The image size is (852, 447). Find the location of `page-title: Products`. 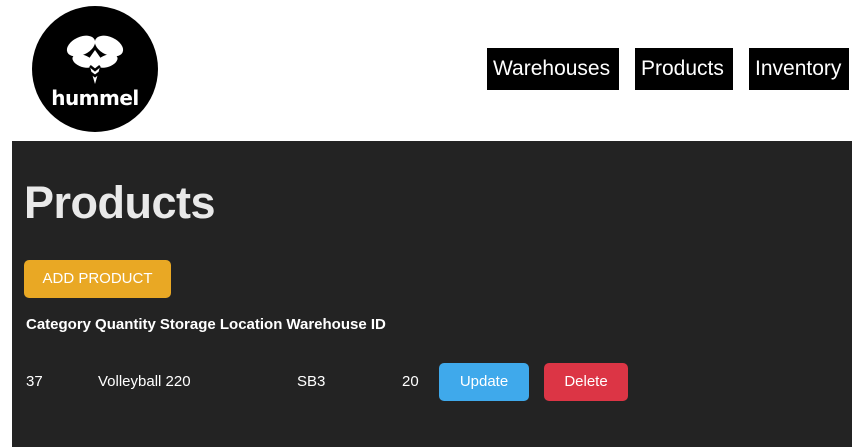

page-title: Products is located at coordinates (120, 202).